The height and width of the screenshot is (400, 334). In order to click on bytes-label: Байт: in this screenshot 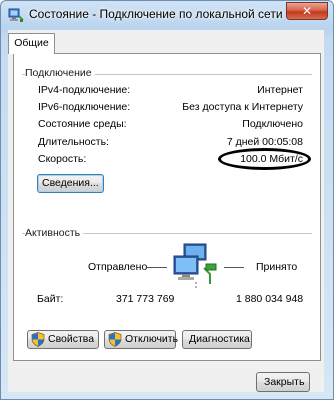, I will do `click(50, 299)`.